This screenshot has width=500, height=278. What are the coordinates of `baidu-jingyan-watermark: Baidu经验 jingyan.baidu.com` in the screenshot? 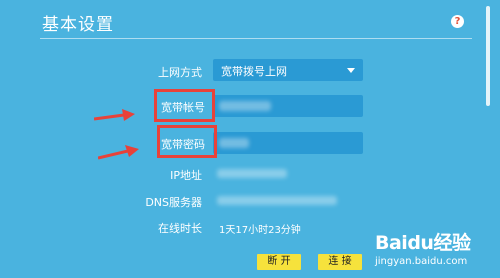 It's located at (436, 252).